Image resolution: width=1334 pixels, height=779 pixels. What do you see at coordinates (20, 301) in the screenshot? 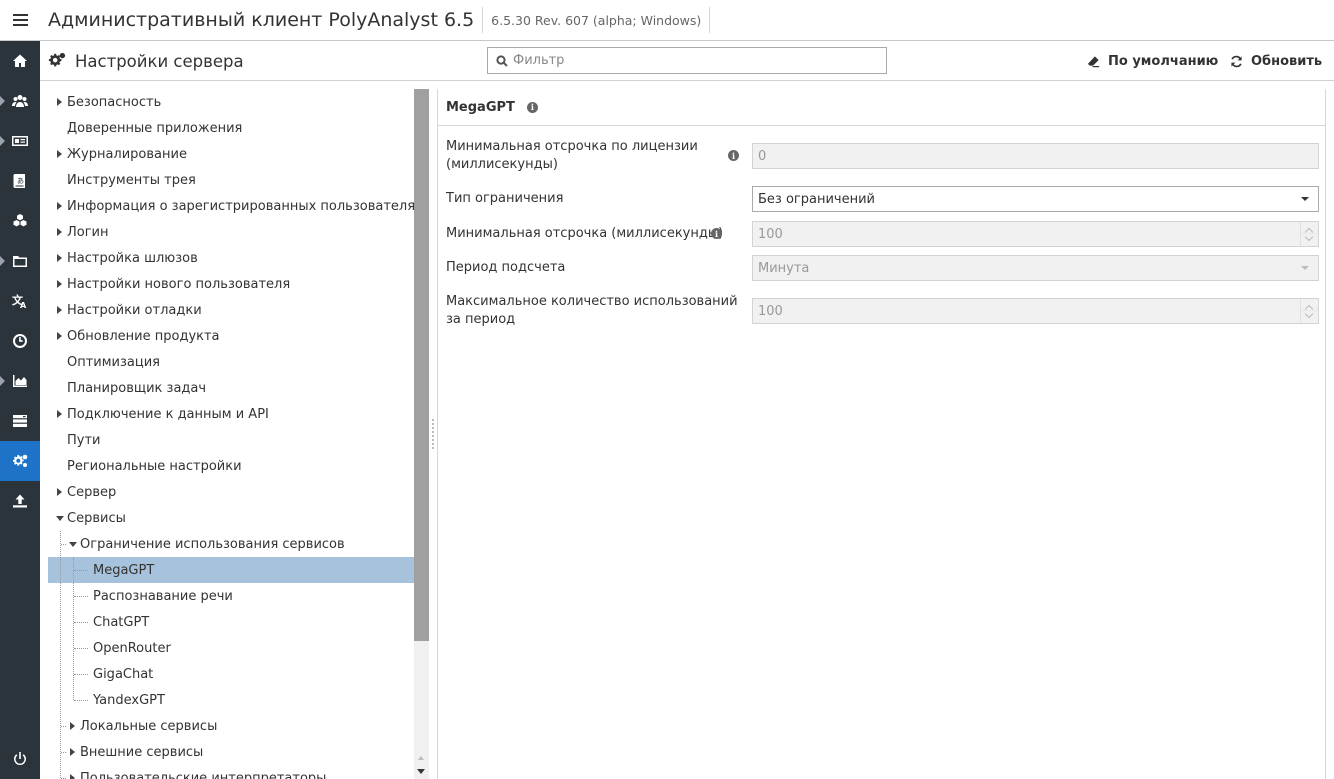
I see `nav-language-button: 文A` at bounding box center [20, 301].